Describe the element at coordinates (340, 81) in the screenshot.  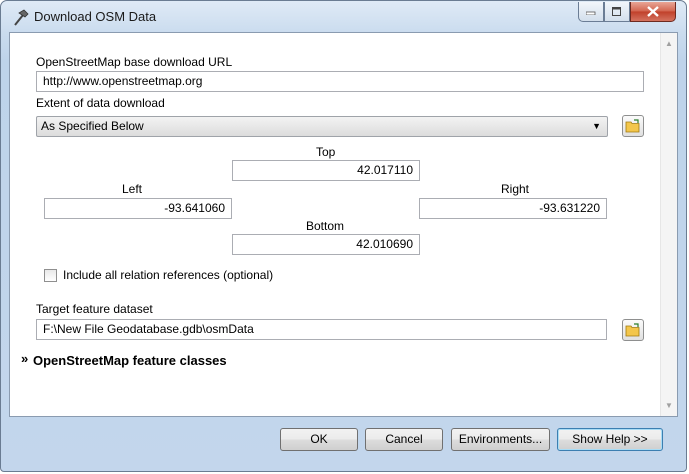
I see `url-input: http://www.openstreetmap.org` at that location.